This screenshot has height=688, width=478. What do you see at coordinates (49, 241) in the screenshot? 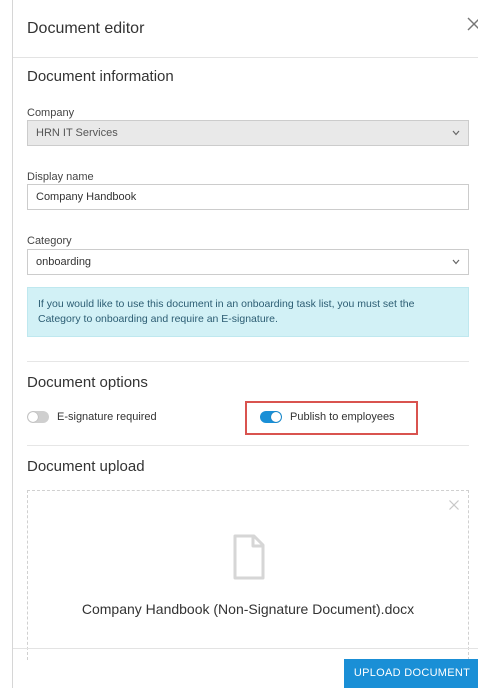
I see `category-label: Category` at bounding box center [49, 241].